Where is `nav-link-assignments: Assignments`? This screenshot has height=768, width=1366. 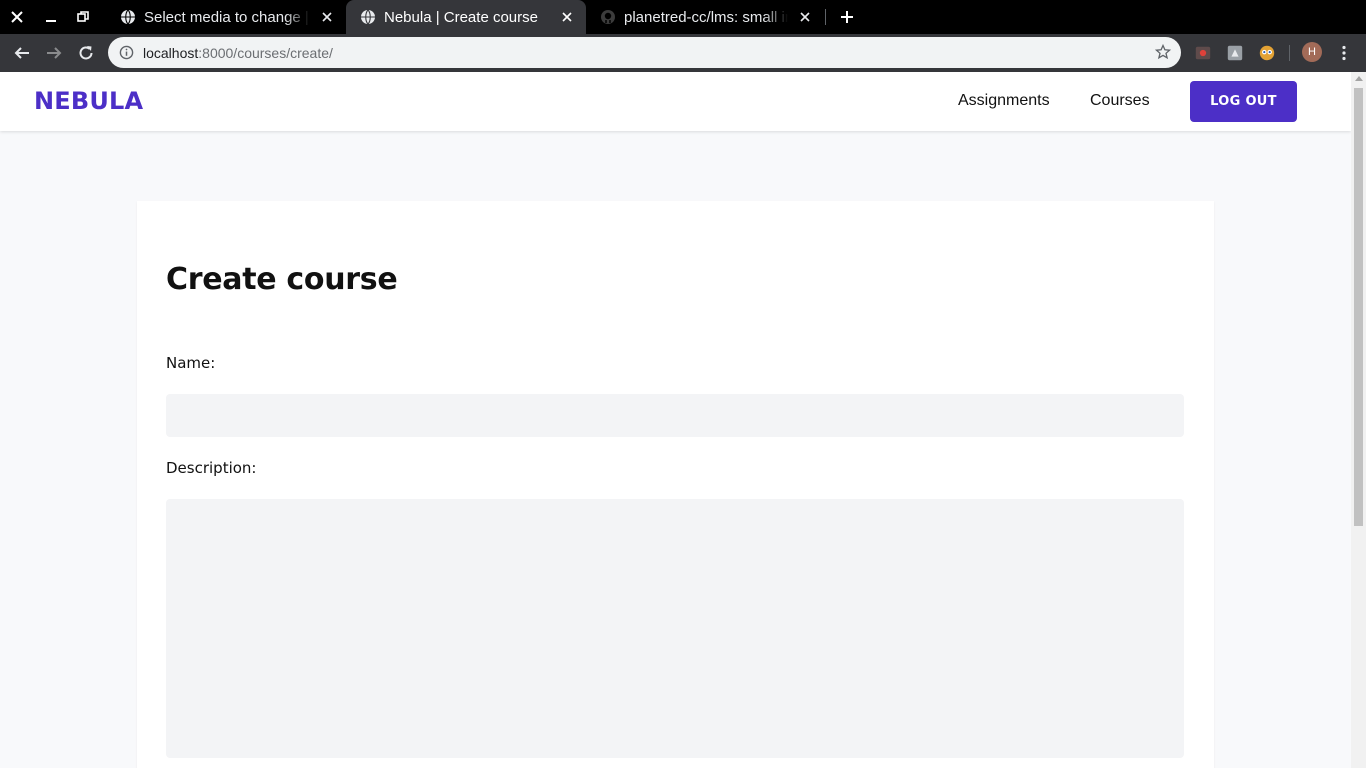 nav-link-assignments: Assignments is located at coordinates (1004, 101).